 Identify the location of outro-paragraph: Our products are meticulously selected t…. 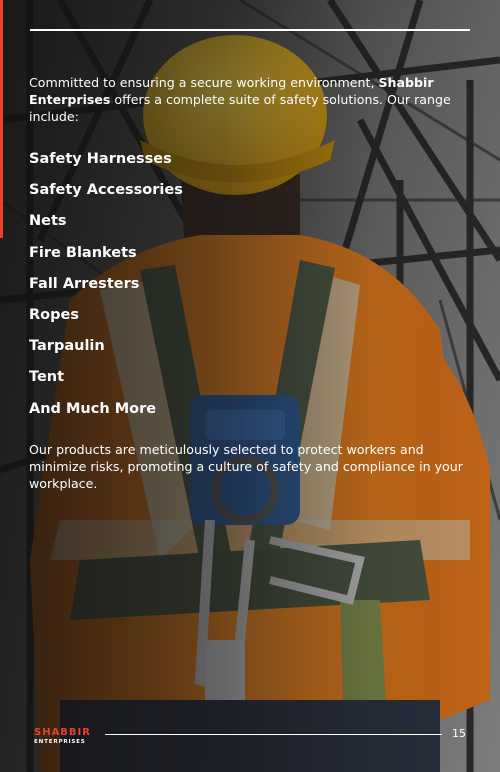
(246, 466).